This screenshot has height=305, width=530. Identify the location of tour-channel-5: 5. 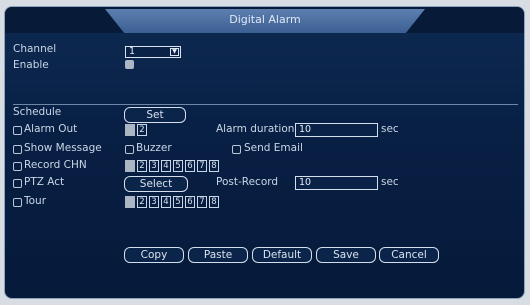
(178, 202).